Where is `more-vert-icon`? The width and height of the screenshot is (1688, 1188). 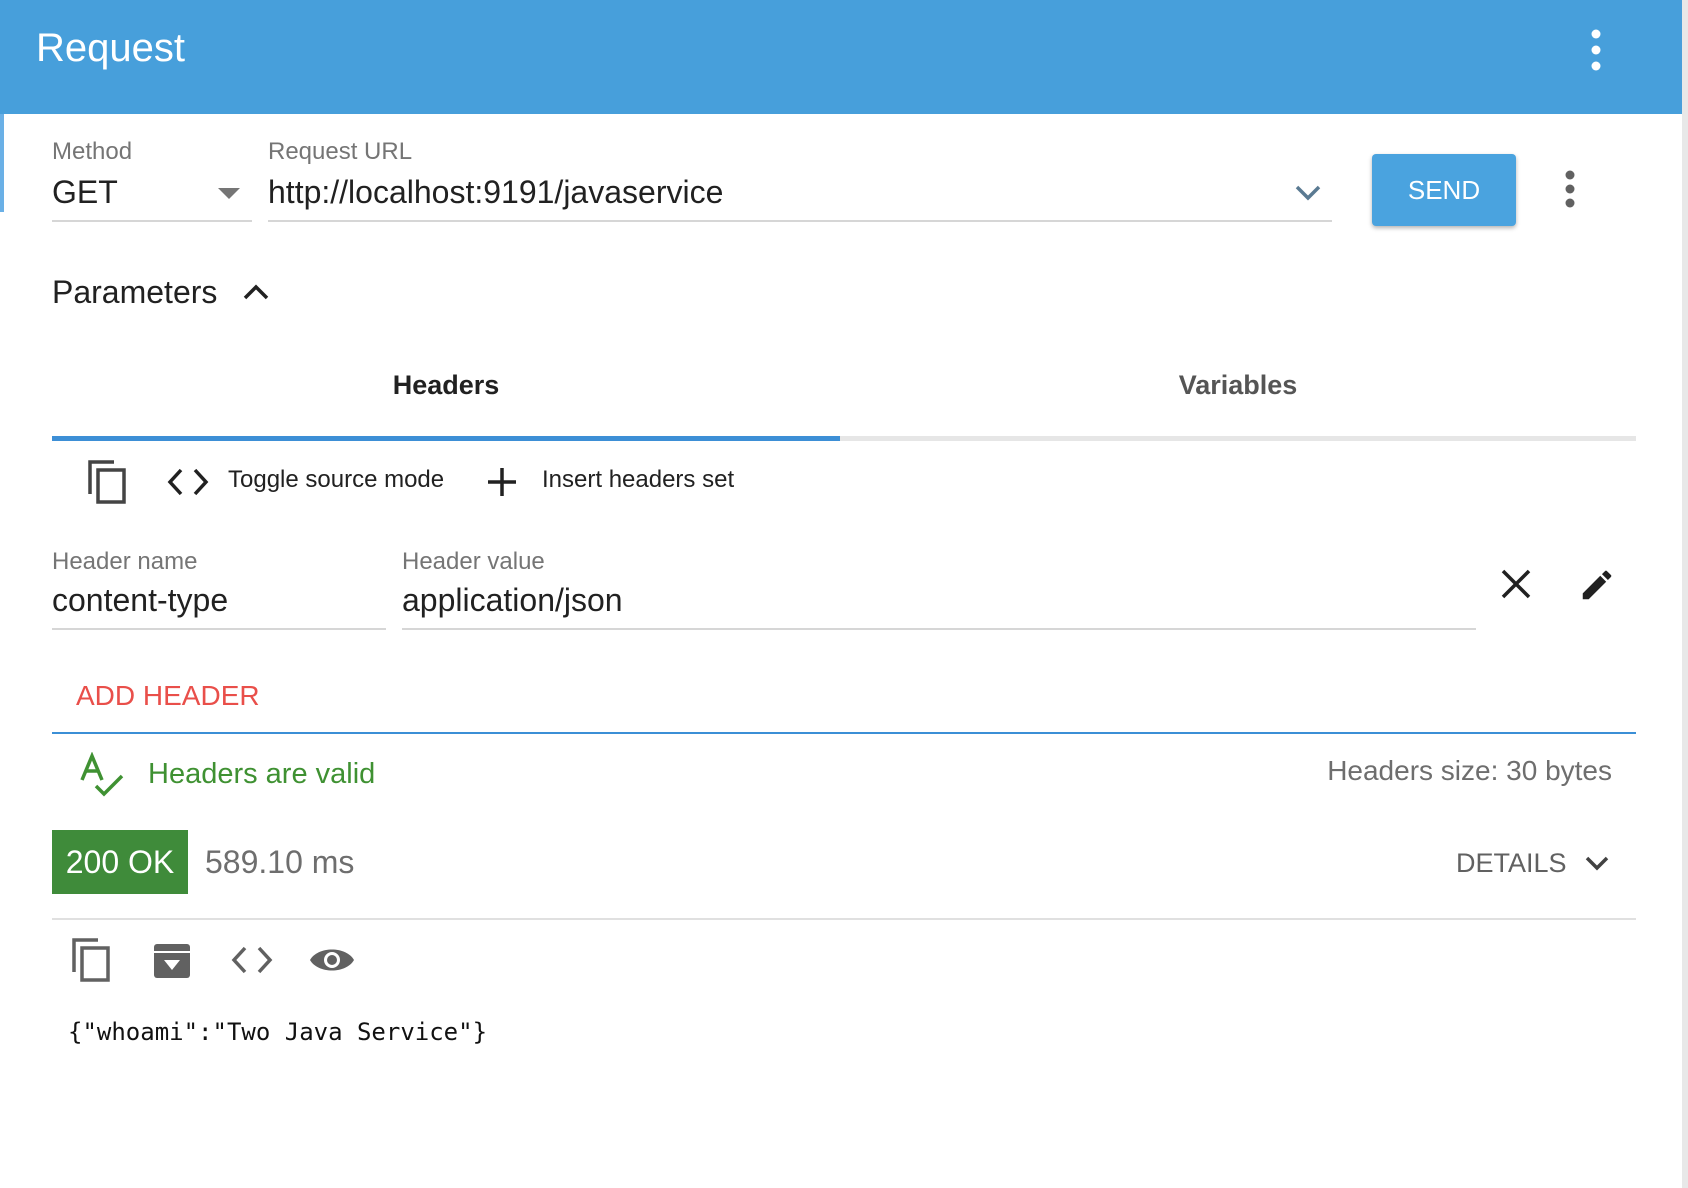
more-vert-icon is located at coordinates (1596, 51).